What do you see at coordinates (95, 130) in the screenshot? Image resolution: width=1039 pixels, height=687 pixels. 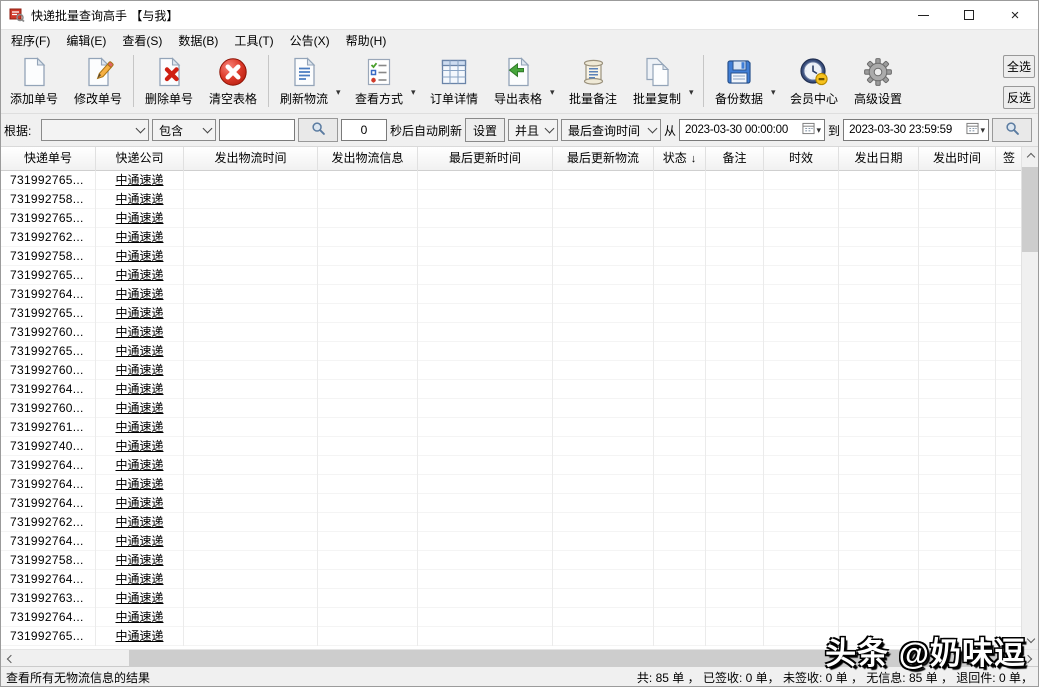 I see `filter-field-select` at bounding box center [95, 130].